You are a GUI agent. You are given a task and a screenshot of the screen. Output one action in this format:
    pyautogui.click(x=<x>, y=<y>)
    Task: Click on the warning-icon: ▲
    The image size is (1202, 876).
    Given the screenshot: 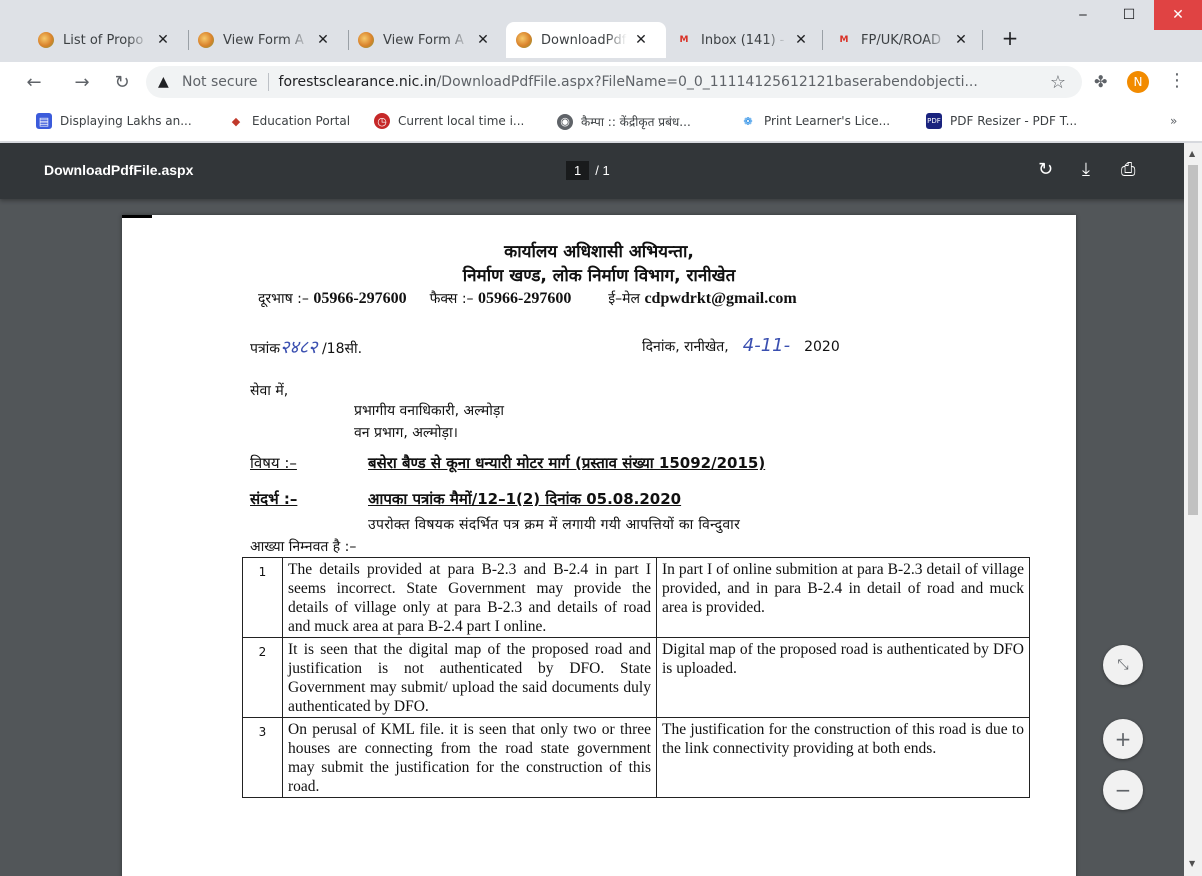 What is the action you would take?
    pyautogui.click(x=166, y=82)
    